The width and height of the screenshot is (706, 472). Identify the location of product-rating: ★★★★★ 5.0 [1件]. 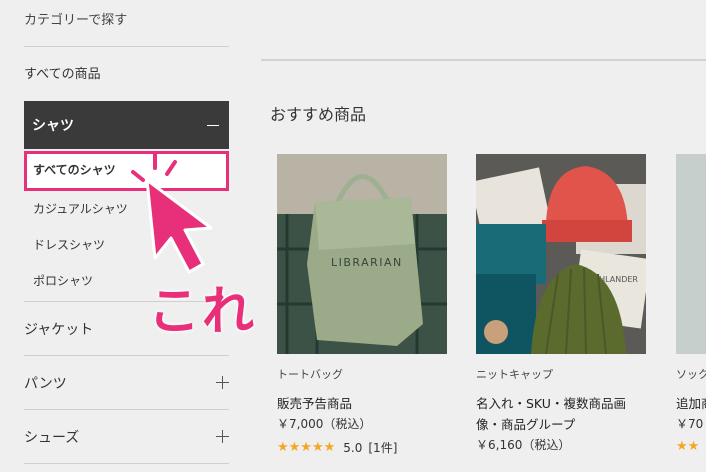
(362, 447).